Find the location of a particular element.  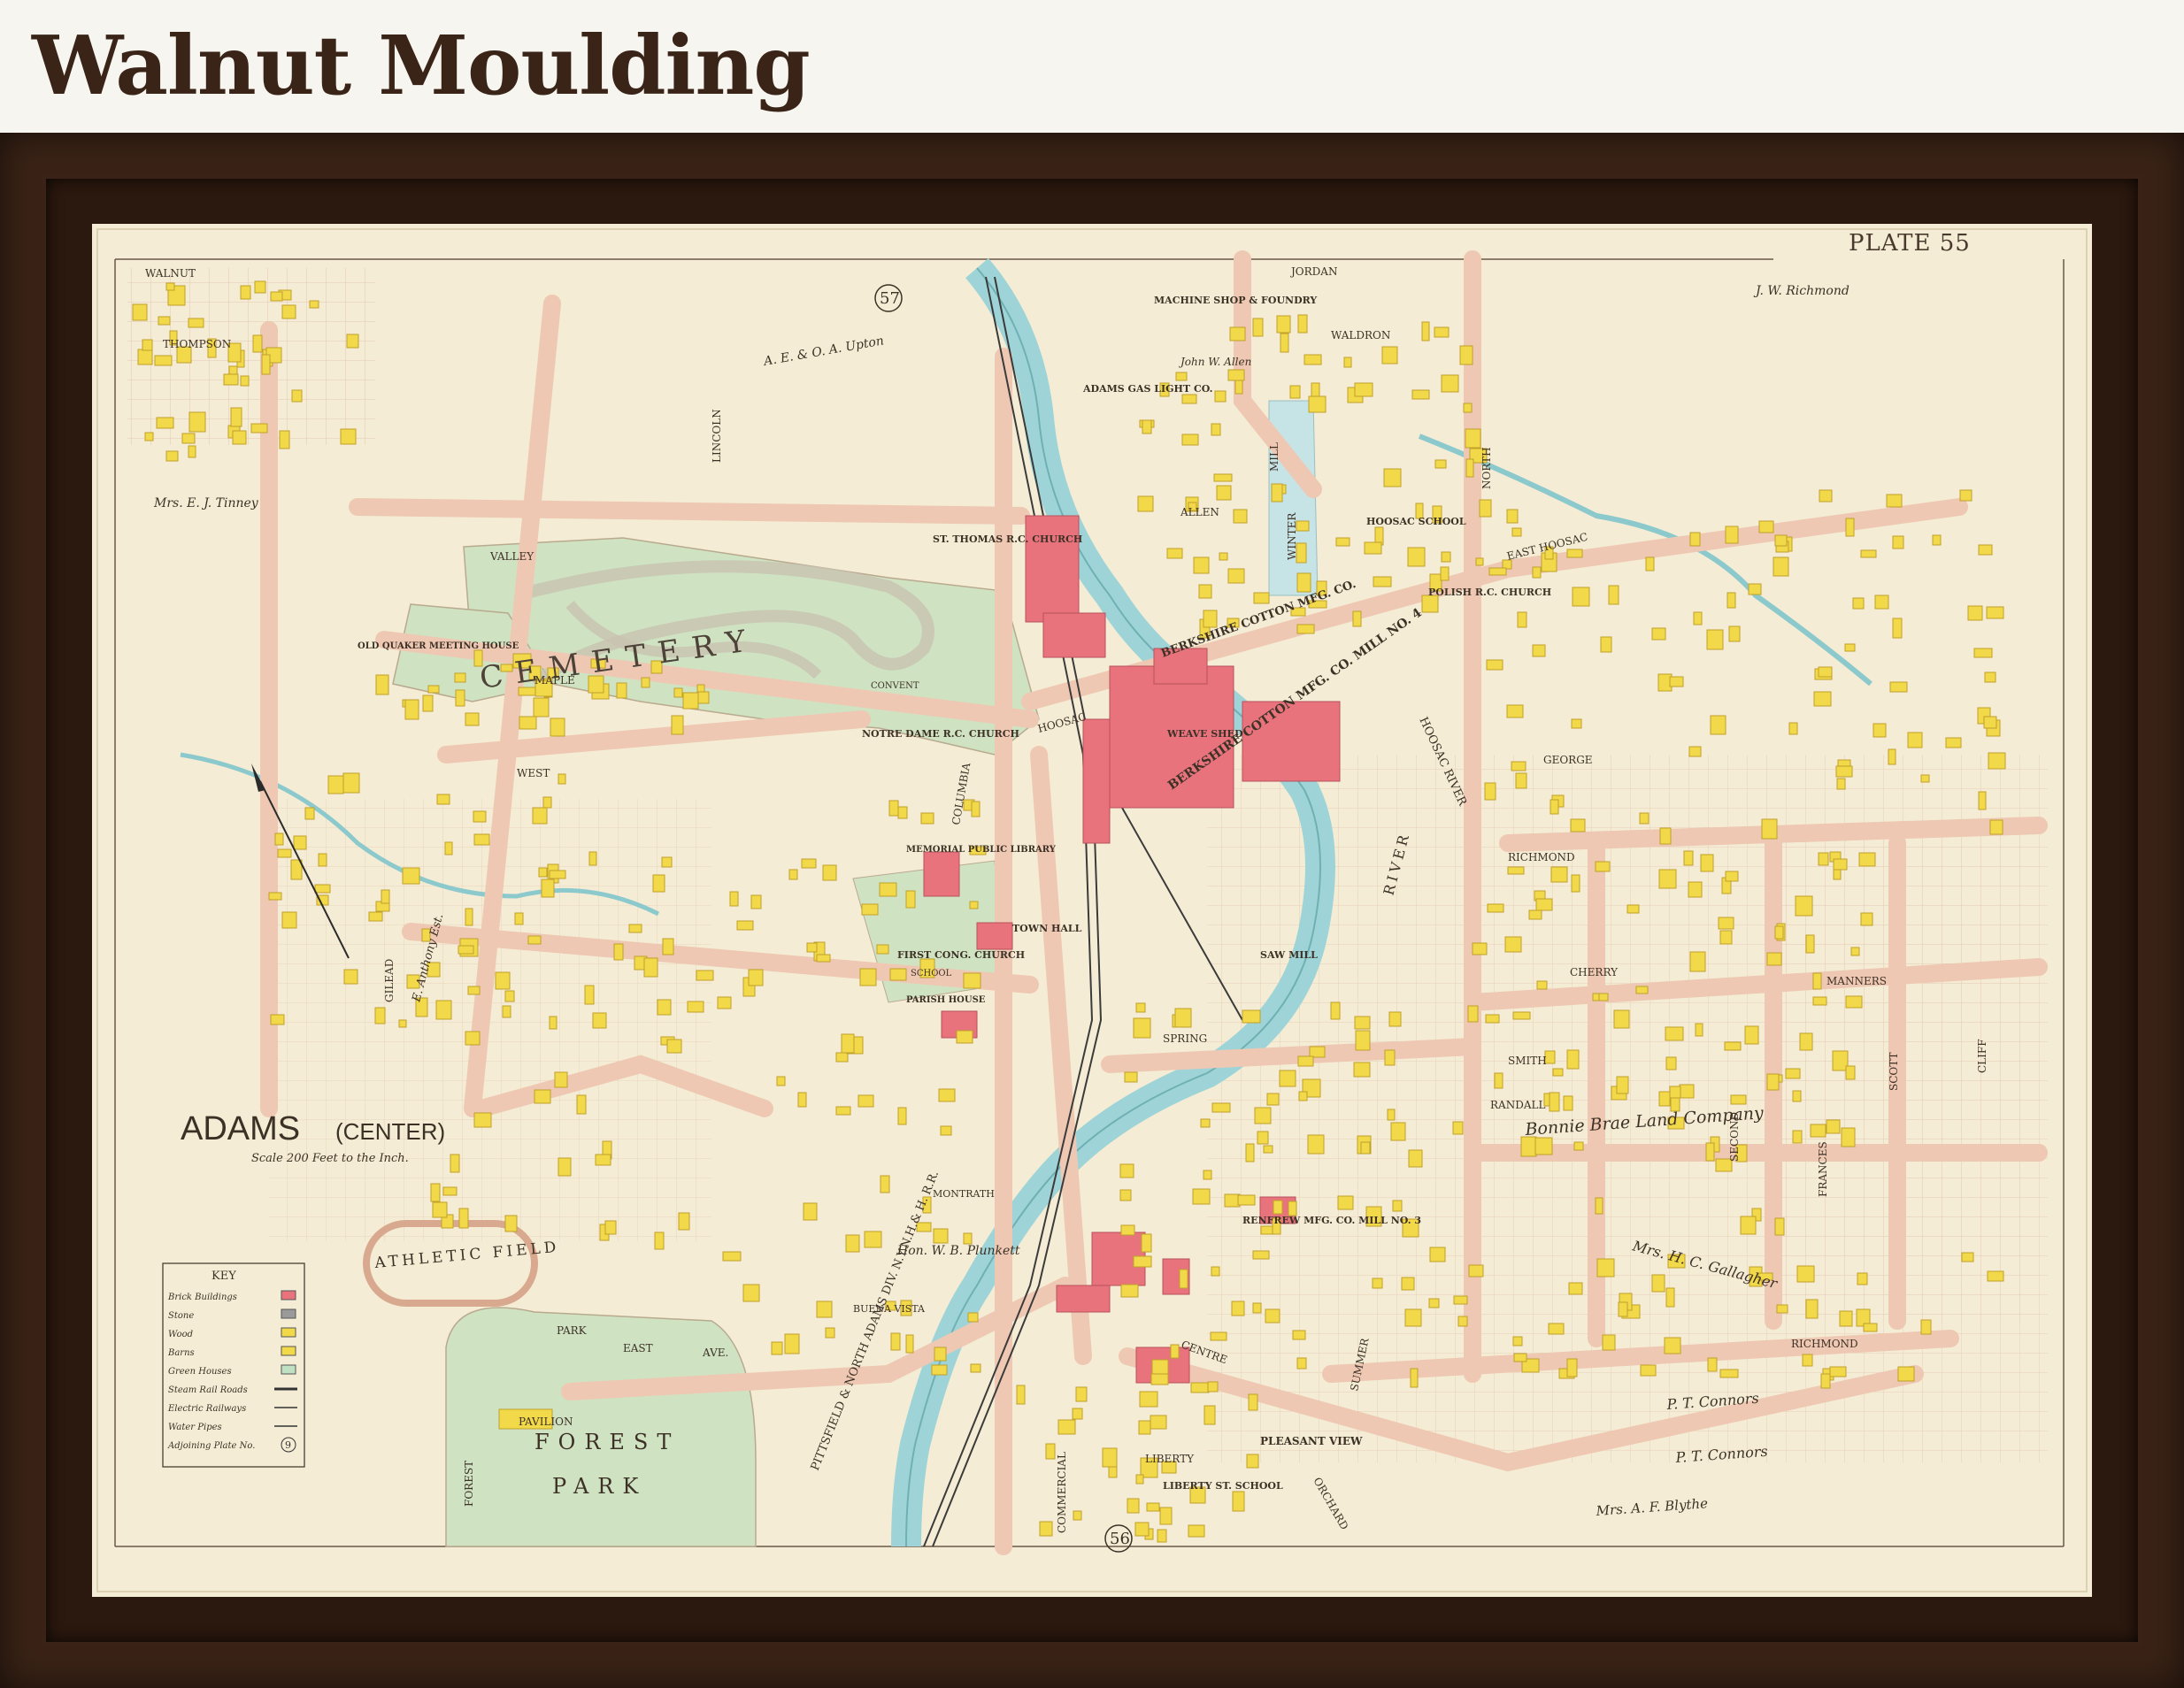

street-north: NORTH is located at coordinates (1486, 468).